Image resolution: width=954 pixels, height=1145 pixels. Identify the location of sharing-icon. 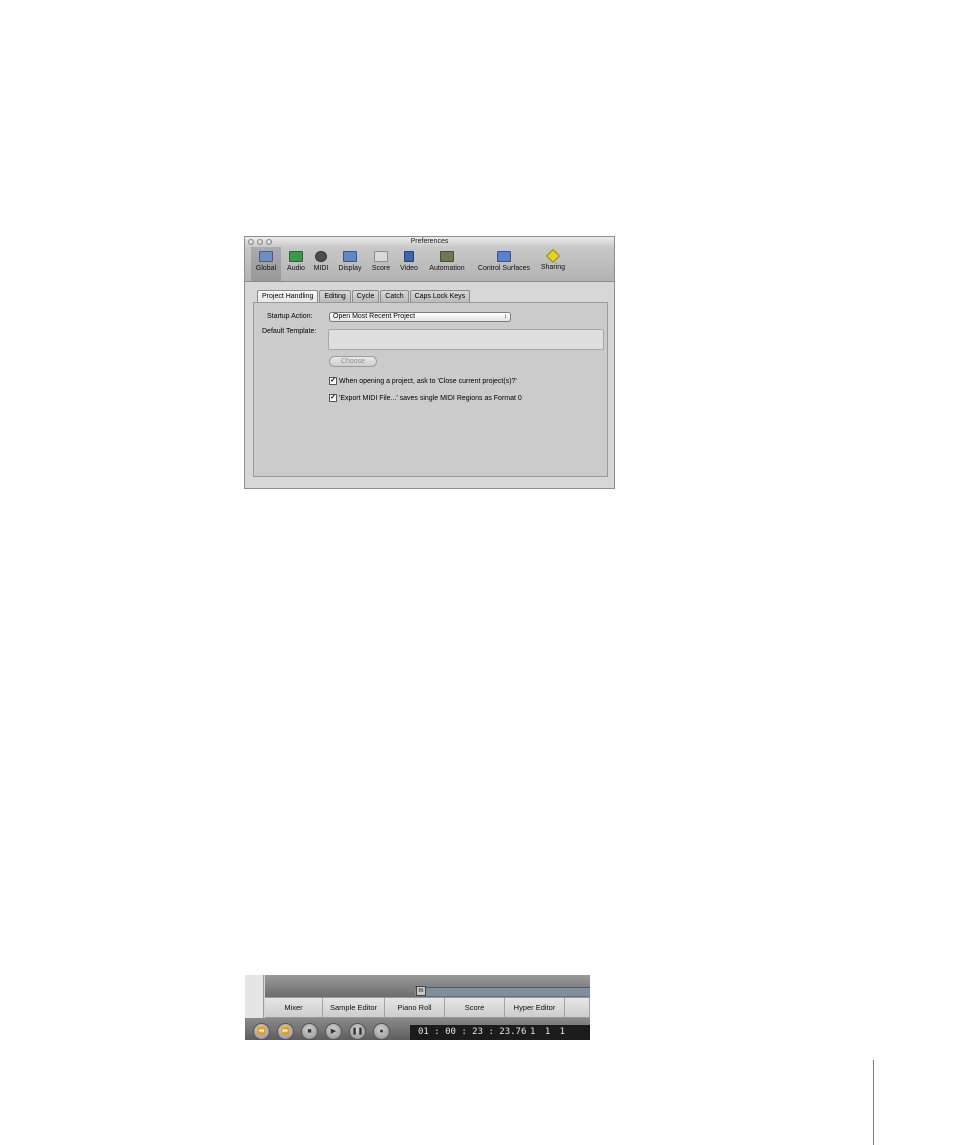
(553, 256).